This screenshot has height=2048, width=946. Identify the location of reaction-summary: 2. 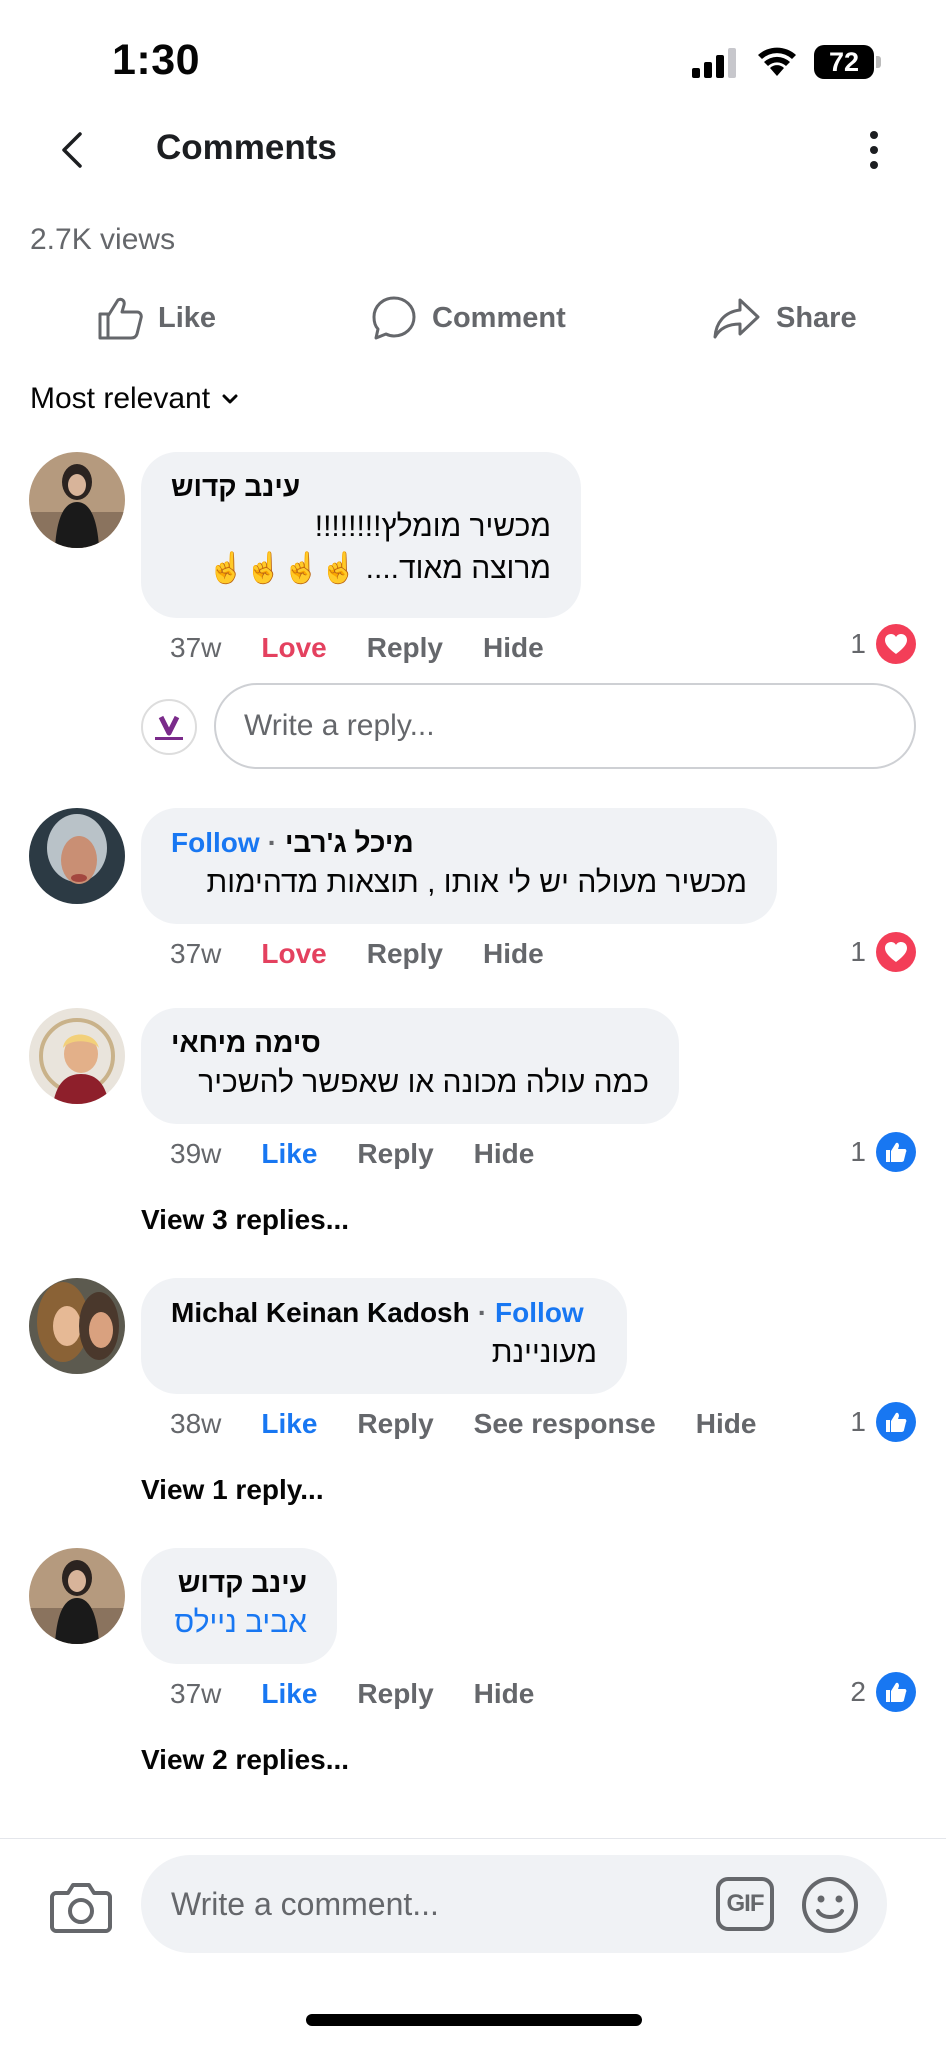
(883, 1692).